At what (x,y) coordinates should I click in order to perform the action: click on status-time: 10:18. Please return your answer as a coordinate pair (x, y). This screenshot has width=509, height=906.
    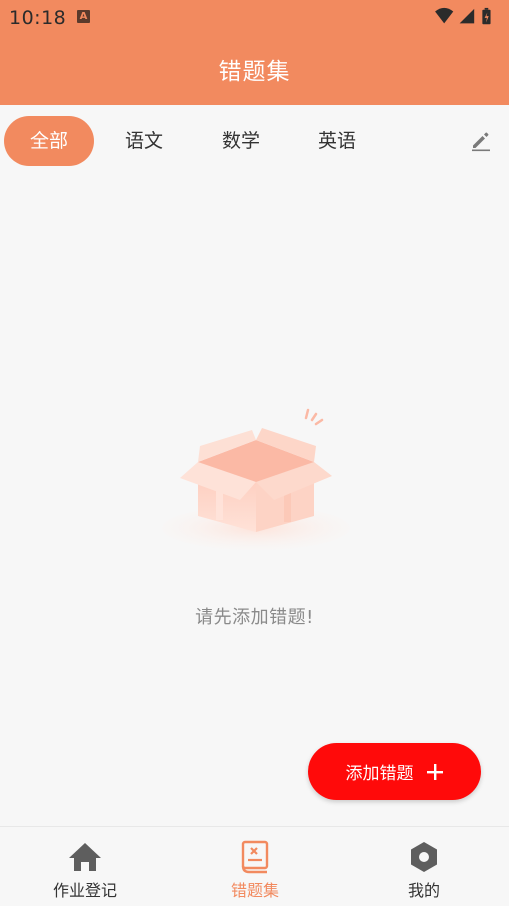
    Looking at the image, I should click on (38, 18).